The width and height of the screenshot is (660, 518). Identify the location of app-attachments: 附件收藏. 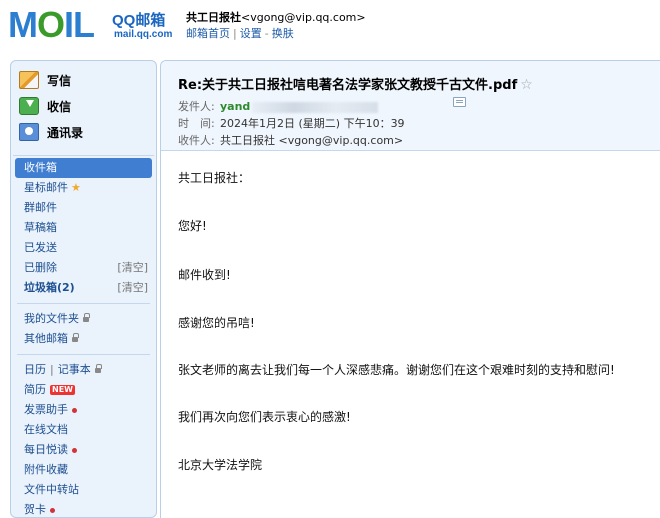
(83, 470).